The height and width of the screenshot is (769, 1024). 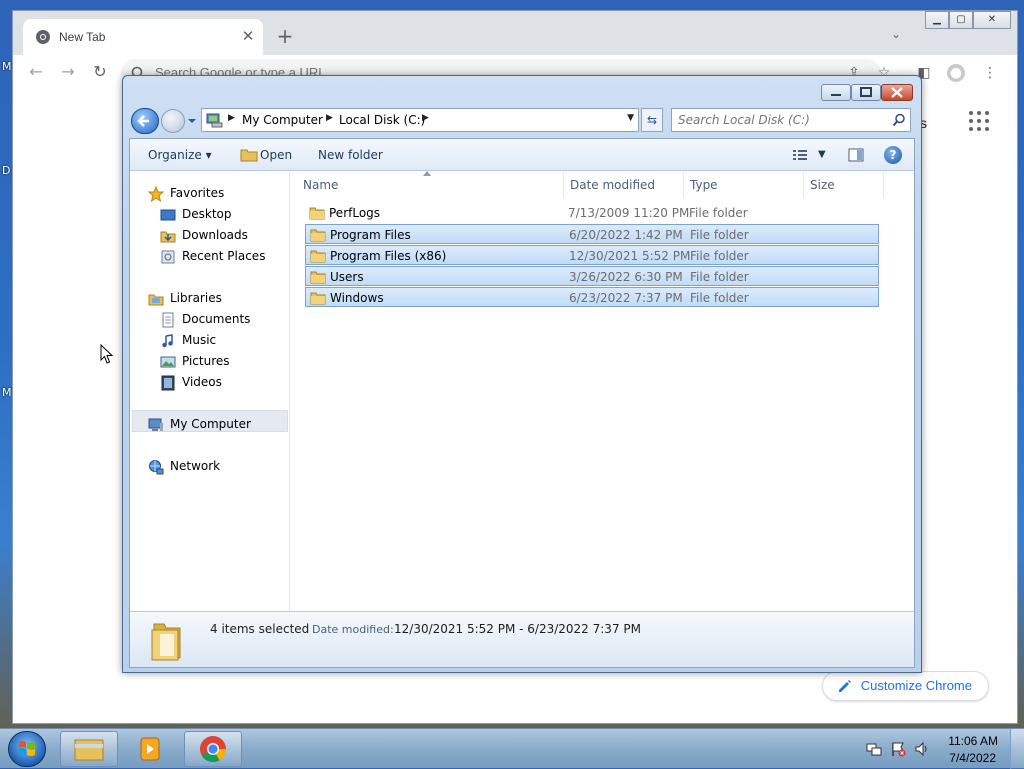 I want to click on customize-chrome-label: Customize Chrome, so click(x=916, y=685).